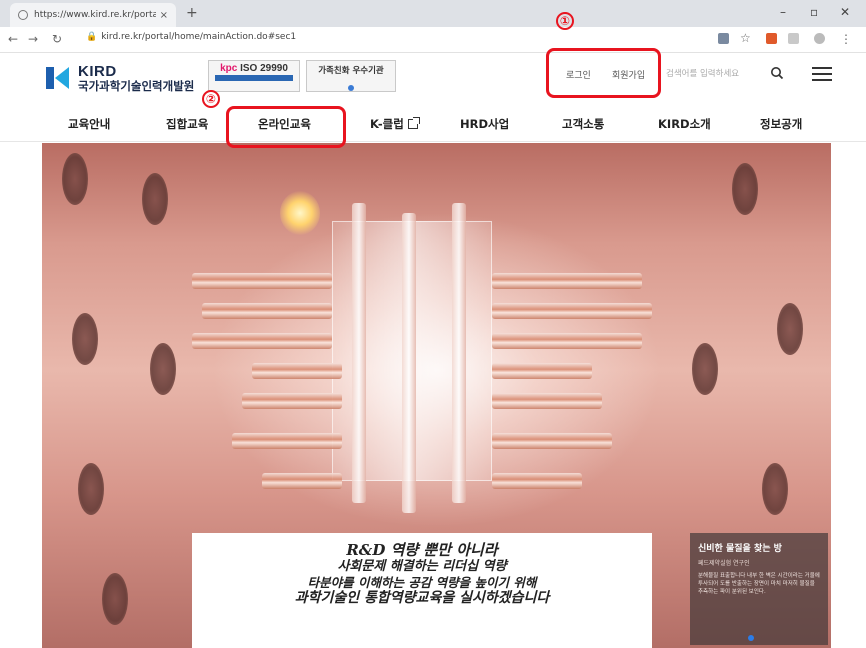 The width and height of the screenshot is (866, 648). Describe the element at coordinates (300, 213) in the screenshot. I see `light-glow` at that location.